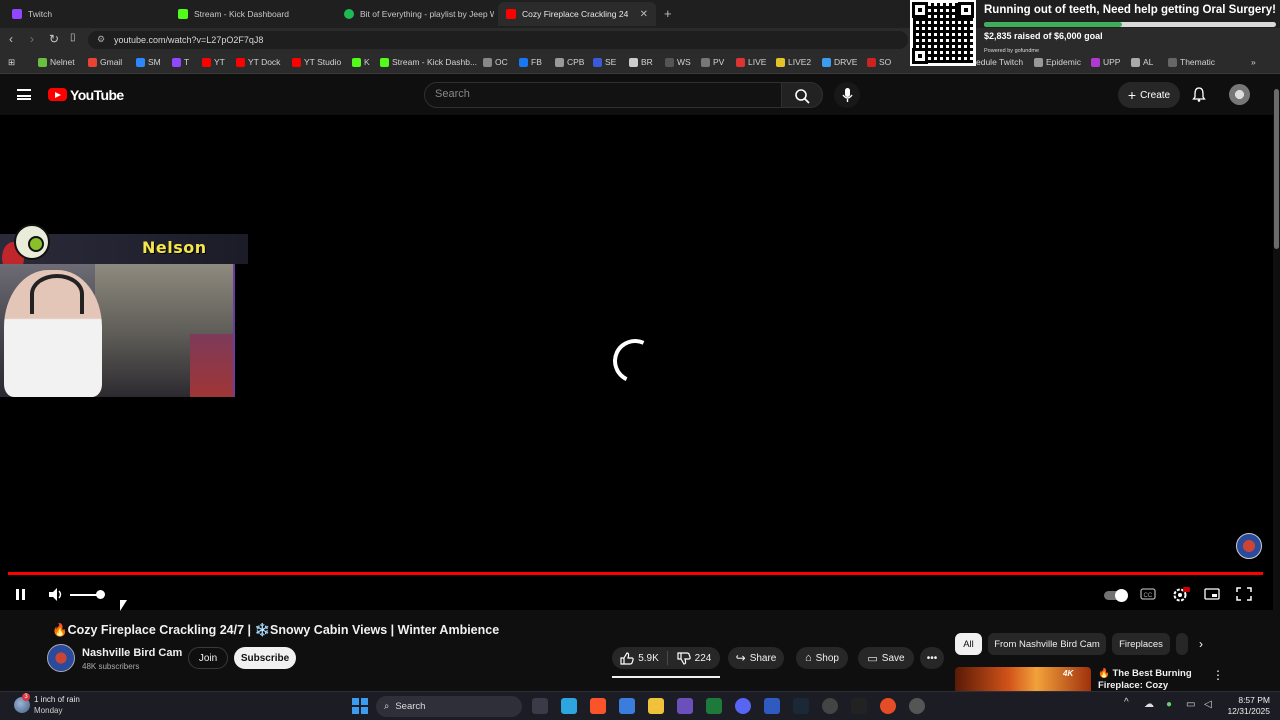 The image size is (1280, 720). Describe the element at coordinates (213, 62) in the screenshot. I see `bookmark-item: YT` at that location.